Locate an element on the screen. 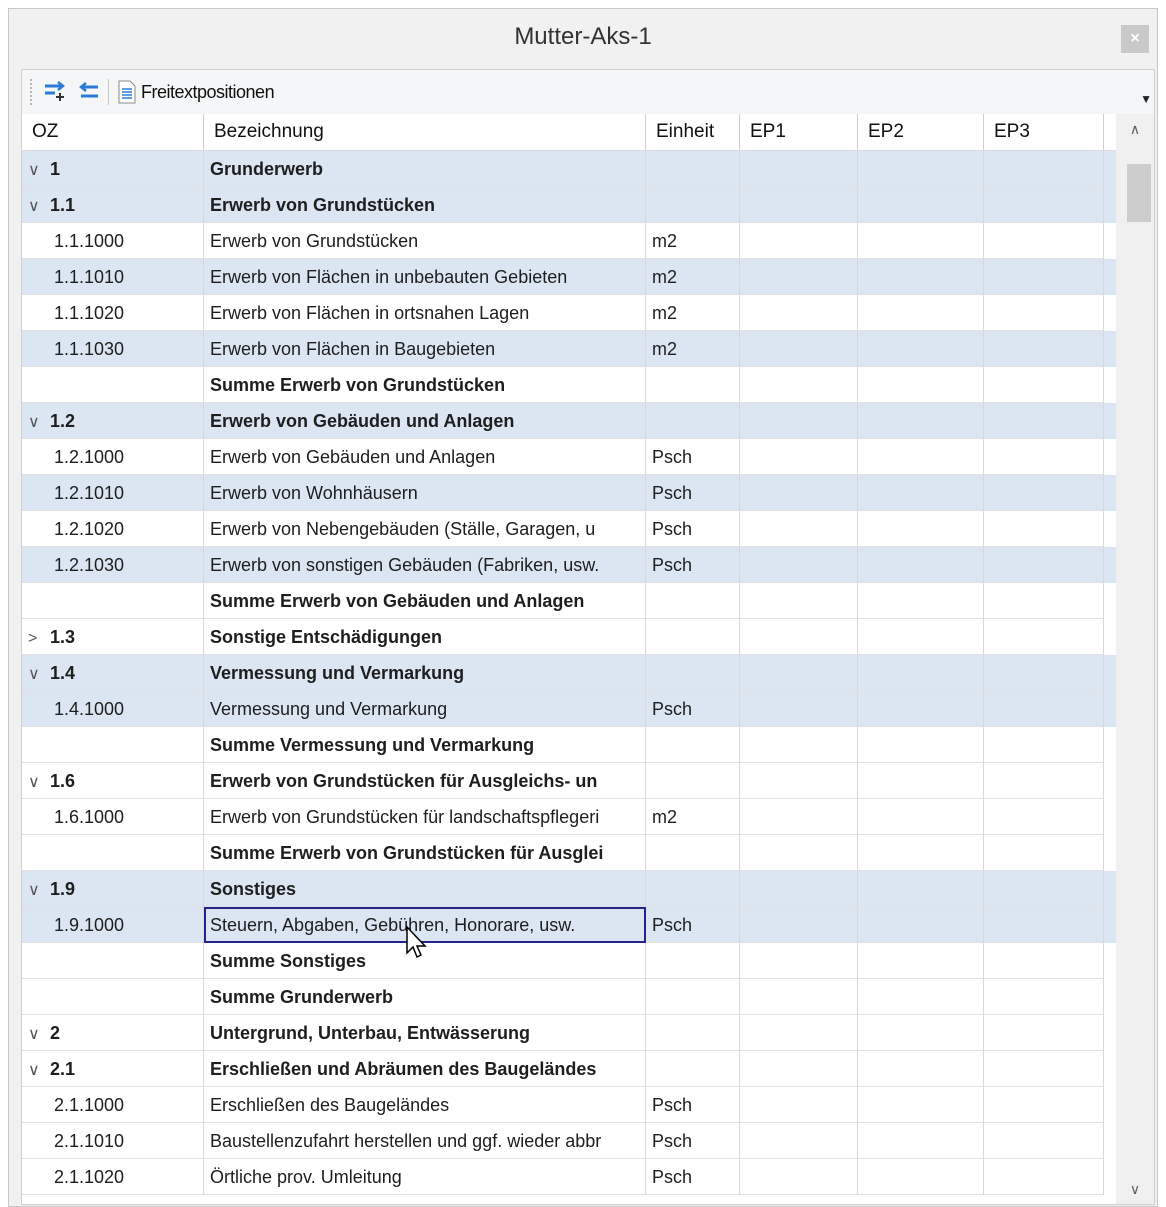 This screenshot has height=1207, width=1166. table-row: ∨ 1.9 Sonstiges is located at coordinates (569, 889).